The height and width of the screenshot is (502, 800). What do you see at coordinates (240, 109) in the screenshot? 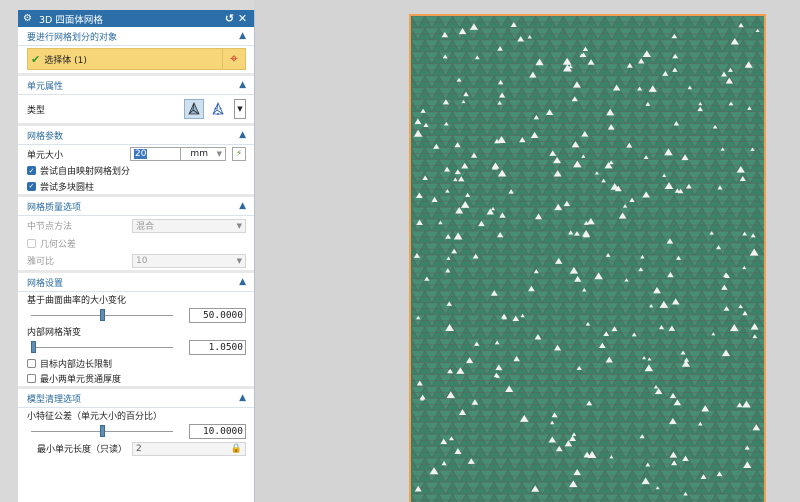
I see `element-type-dropdown: ▼` at bounding box center [240, 109].